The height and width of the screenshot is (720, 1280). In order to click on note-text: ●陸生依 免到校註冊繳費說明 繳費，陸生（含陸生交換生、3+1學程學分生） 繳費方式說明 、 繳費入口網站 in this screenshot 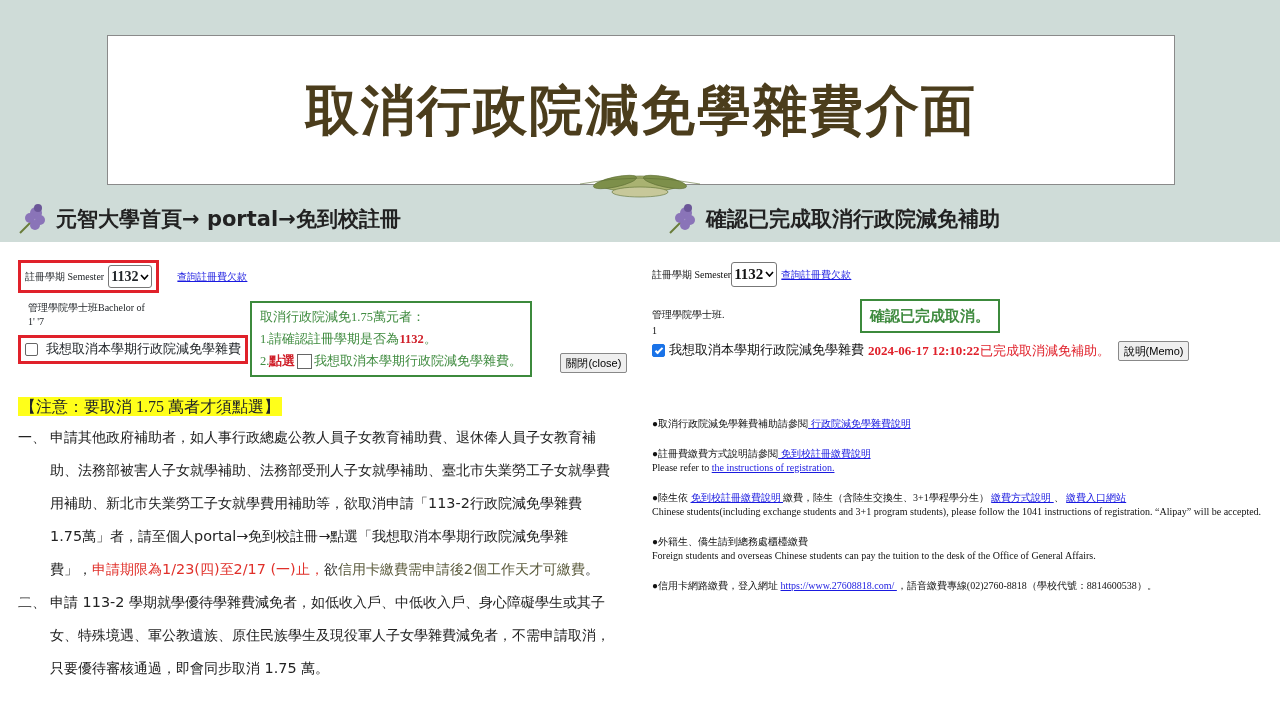, I will do `click(890, 498)`.